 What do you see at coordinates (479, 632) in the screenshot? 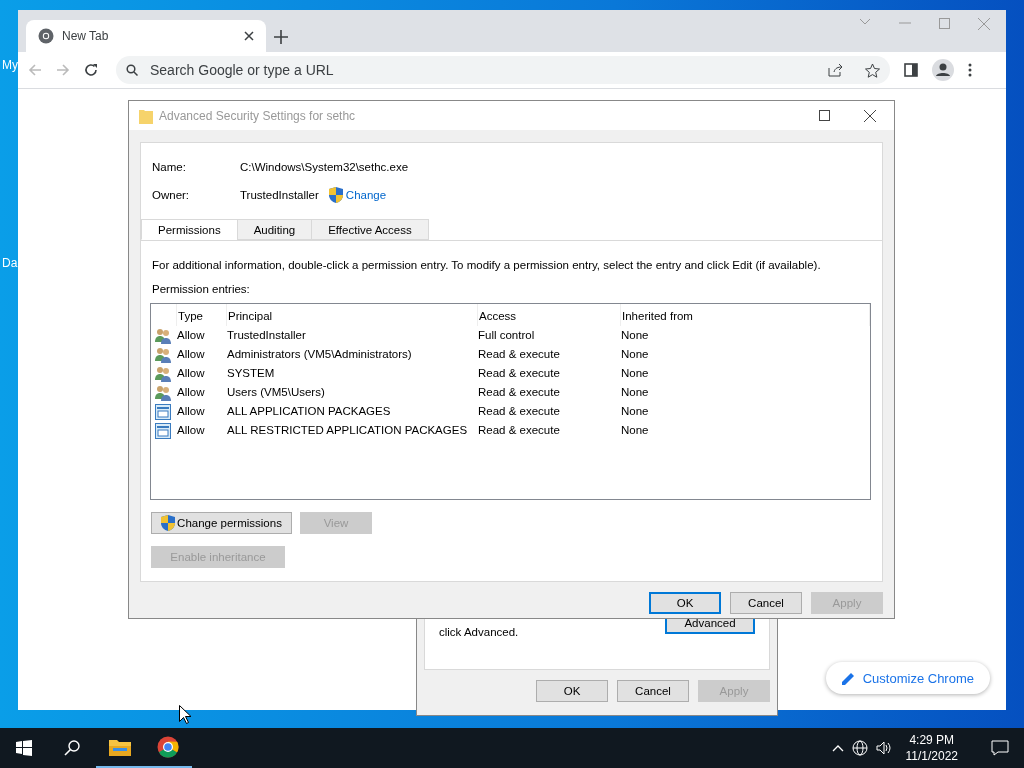
I see `instruction-text: click Advanced.` at bounding box center [479, 632].